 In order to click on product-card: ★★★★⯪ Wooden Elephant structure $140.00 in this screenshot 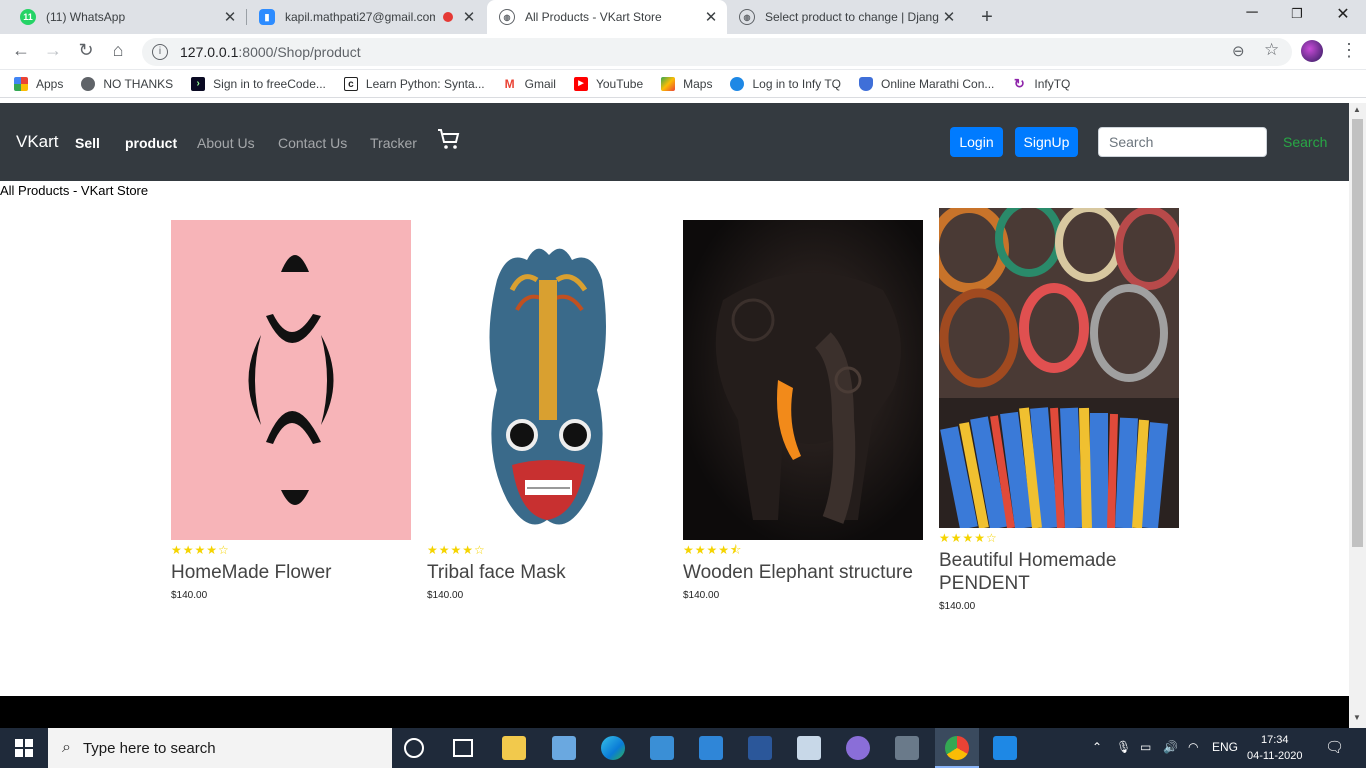, I will do `click(803, 410)`.